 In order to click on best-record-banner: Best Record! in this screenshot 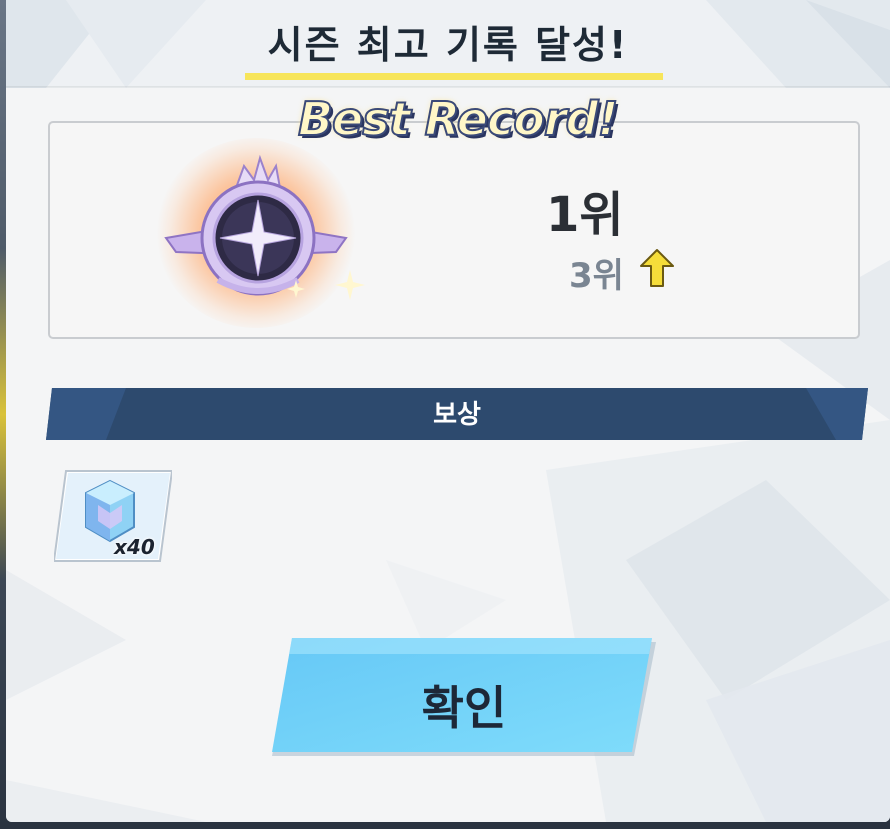, I will do `click(458, 119)`.